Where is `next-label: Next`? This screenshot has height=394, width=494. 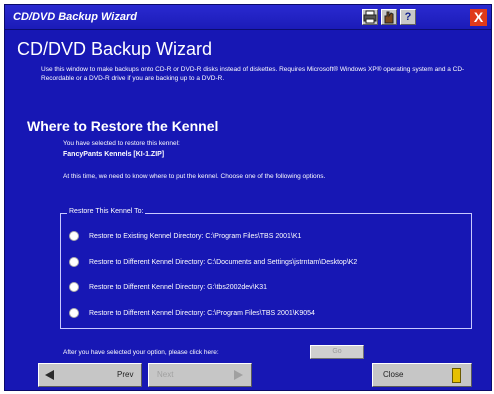
next-label: Next is located at coordinates (165, 374).